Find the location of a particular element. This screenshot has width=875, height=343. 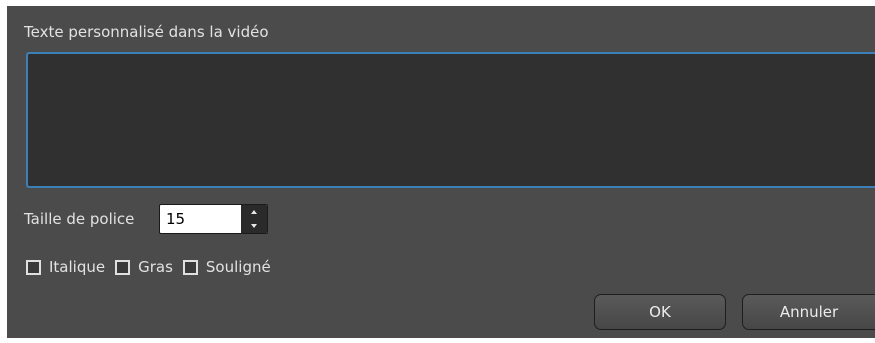

italic-checkbox: Italique is located at coordinates (65, 267).